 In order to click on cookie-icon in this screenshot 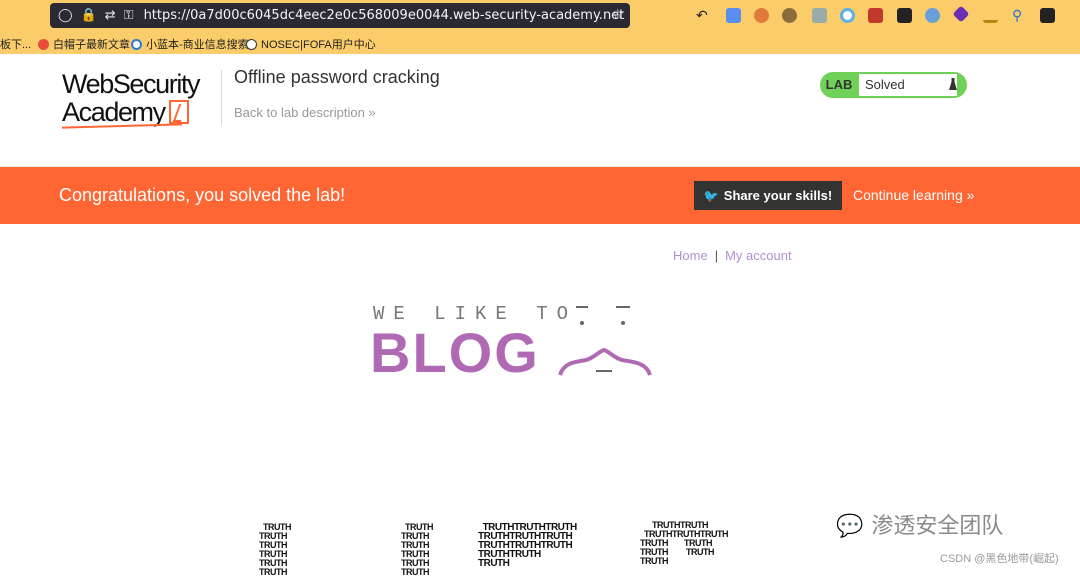, I will do `click(761, 15)`.